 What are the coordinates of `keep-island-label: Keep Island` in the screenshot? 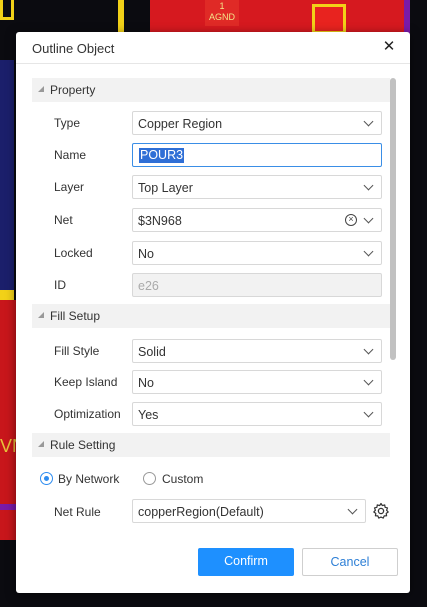 It's located at (86, 382).